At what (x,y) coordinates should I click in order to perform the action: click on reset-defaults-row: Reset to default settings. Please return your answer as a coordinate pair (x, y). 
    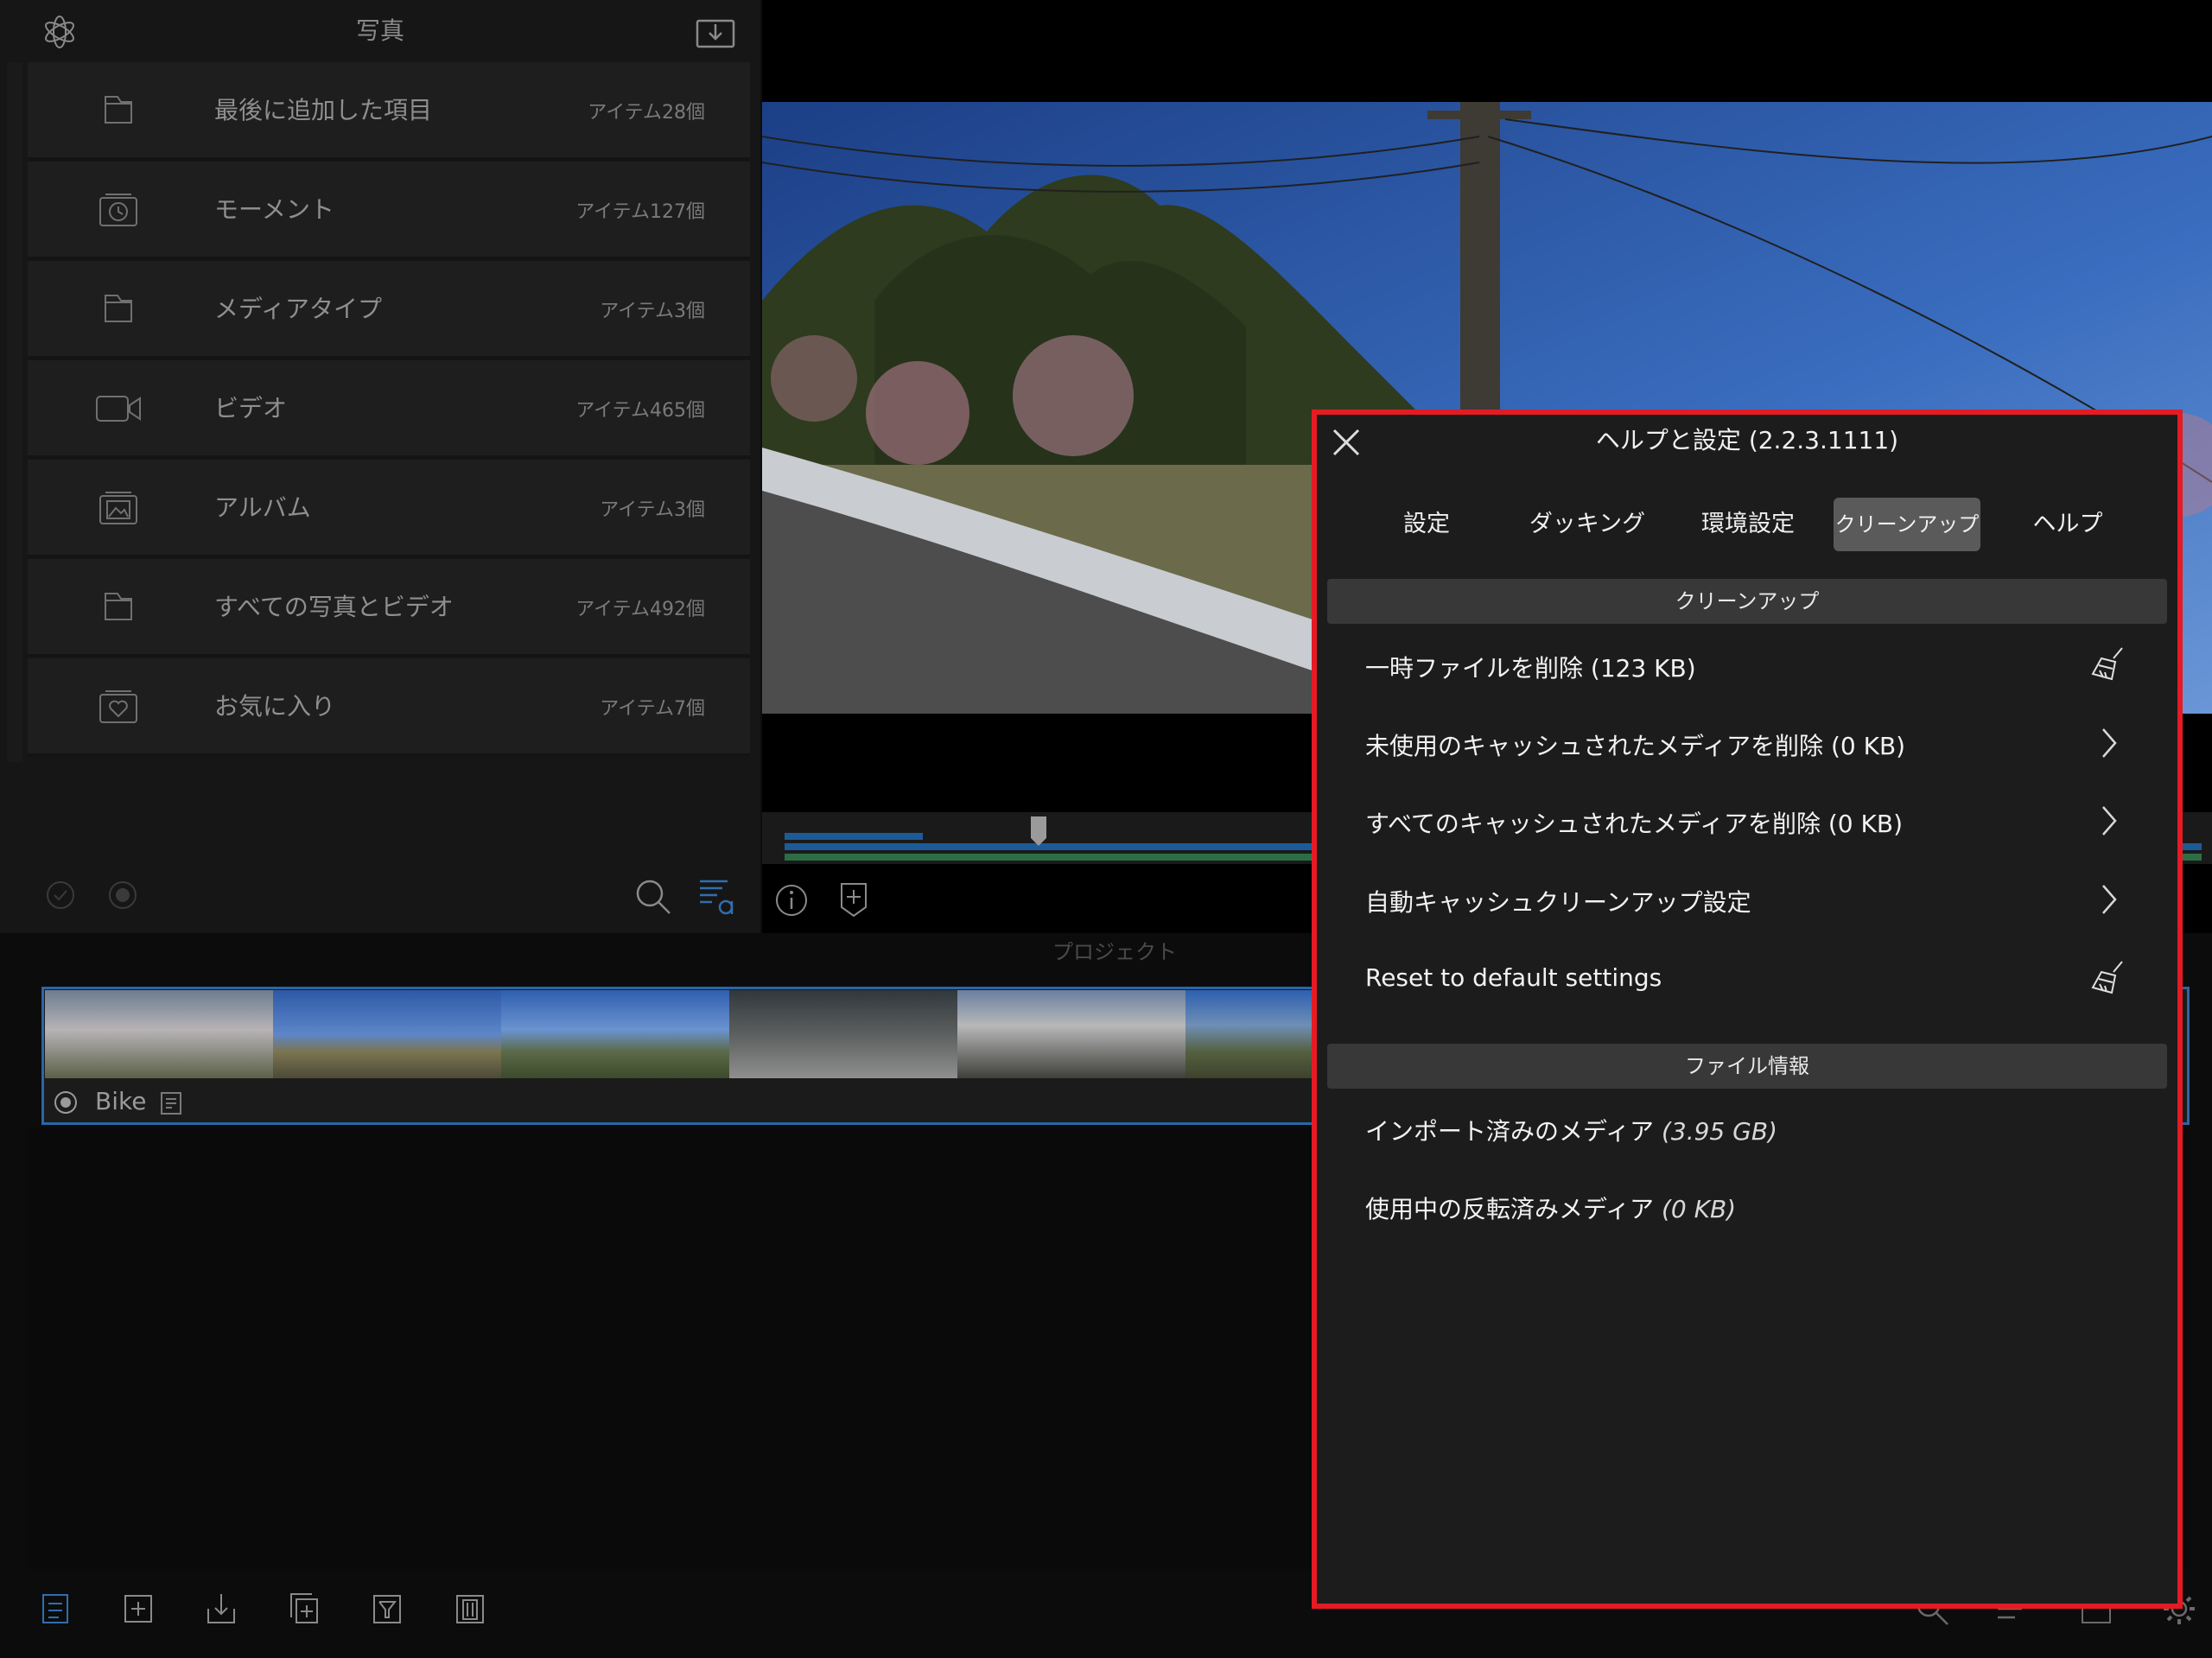
    Looking at the image, I should click on (1513, 977).